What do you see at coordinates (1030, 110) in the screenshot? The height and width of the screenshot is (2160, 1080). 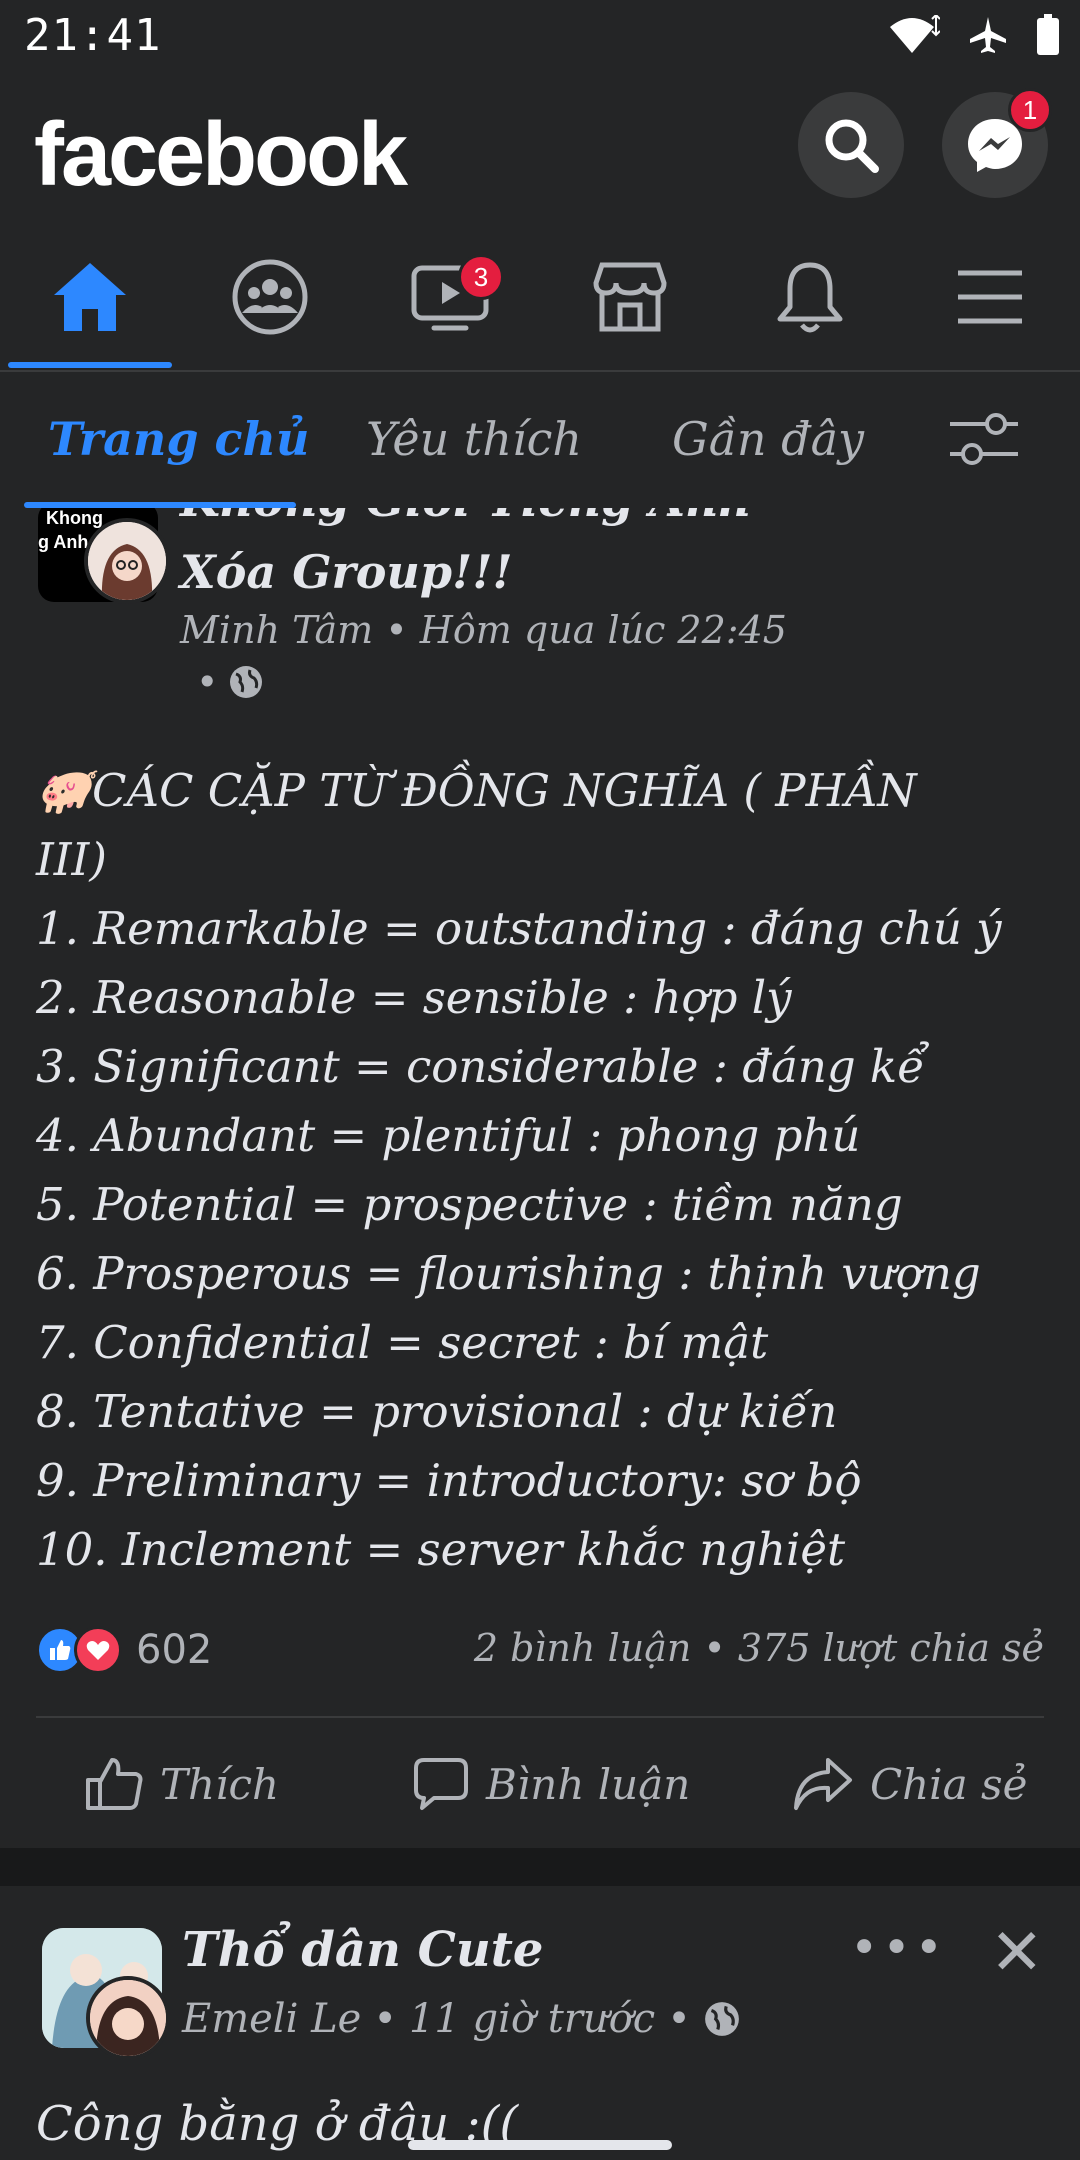 I see `messenger-badge: 1` at bounding box center [1030, 110].